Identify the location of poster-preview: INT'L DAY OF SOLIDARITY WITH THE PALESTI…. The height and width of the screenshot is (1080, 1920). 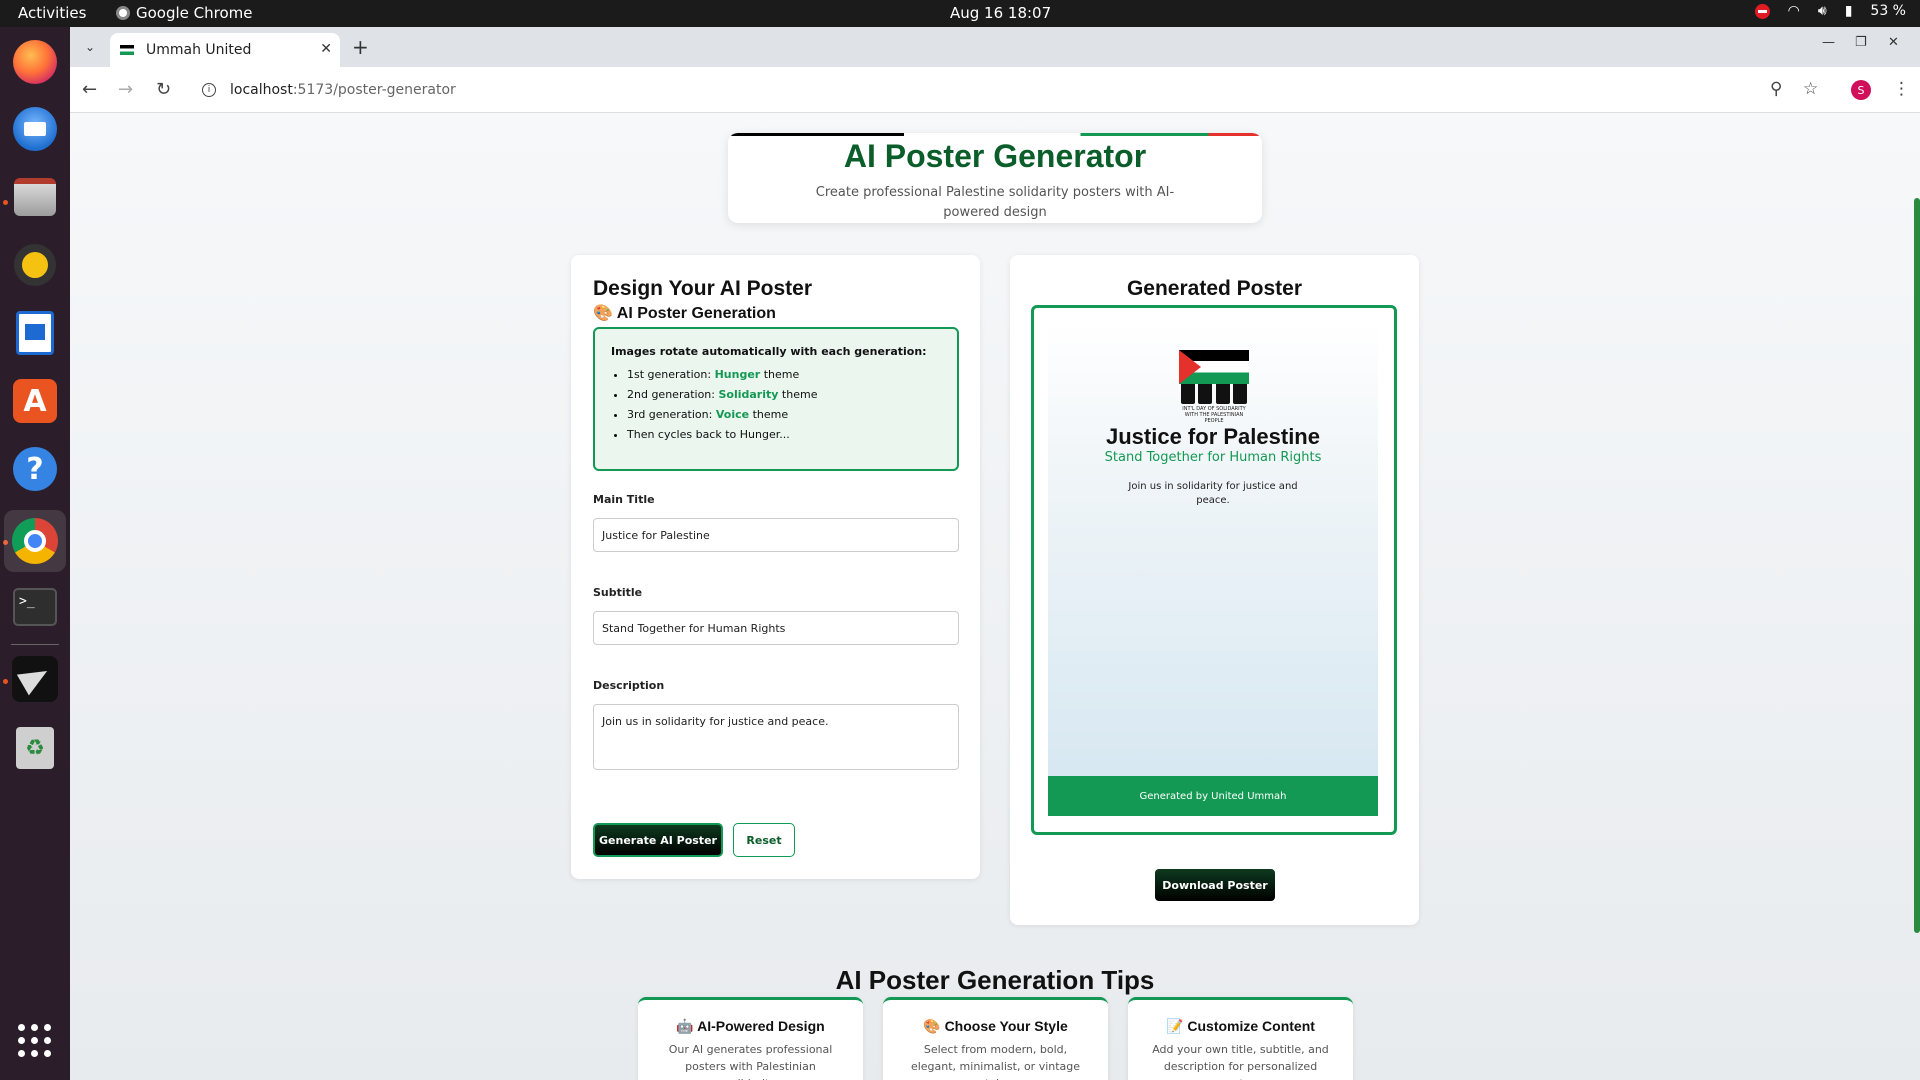
(1213, 569).